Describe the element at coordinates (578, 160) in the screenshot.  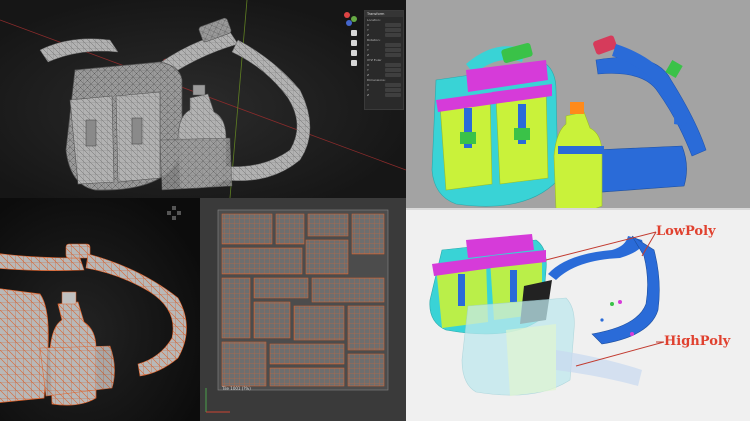
I see `lime-bottle` at that location.